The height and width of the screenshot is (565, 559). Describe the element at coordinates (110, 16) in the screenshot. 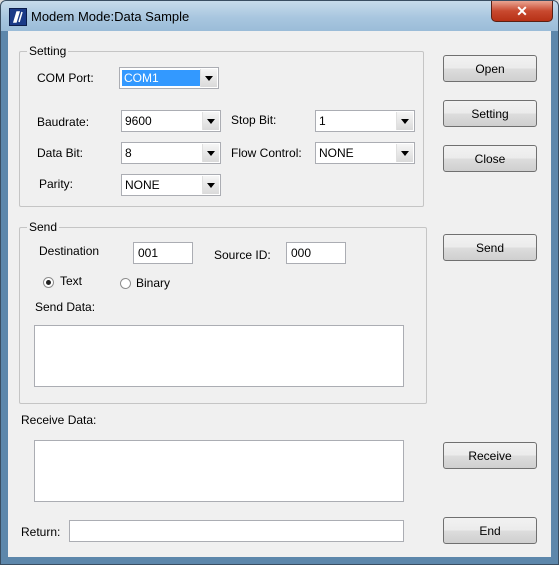

I see `window-title: Modem Mode:Data Sample` at that location.